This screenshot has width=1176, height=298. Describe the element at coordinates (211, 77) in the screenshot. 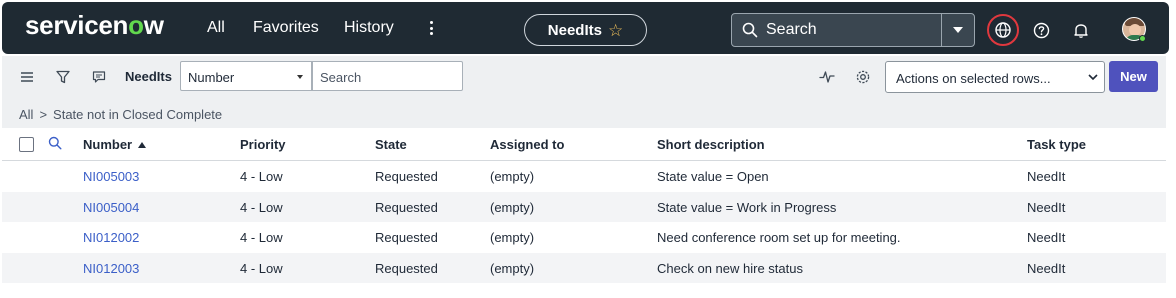

I see `search-field-select-value: Number` at that location.